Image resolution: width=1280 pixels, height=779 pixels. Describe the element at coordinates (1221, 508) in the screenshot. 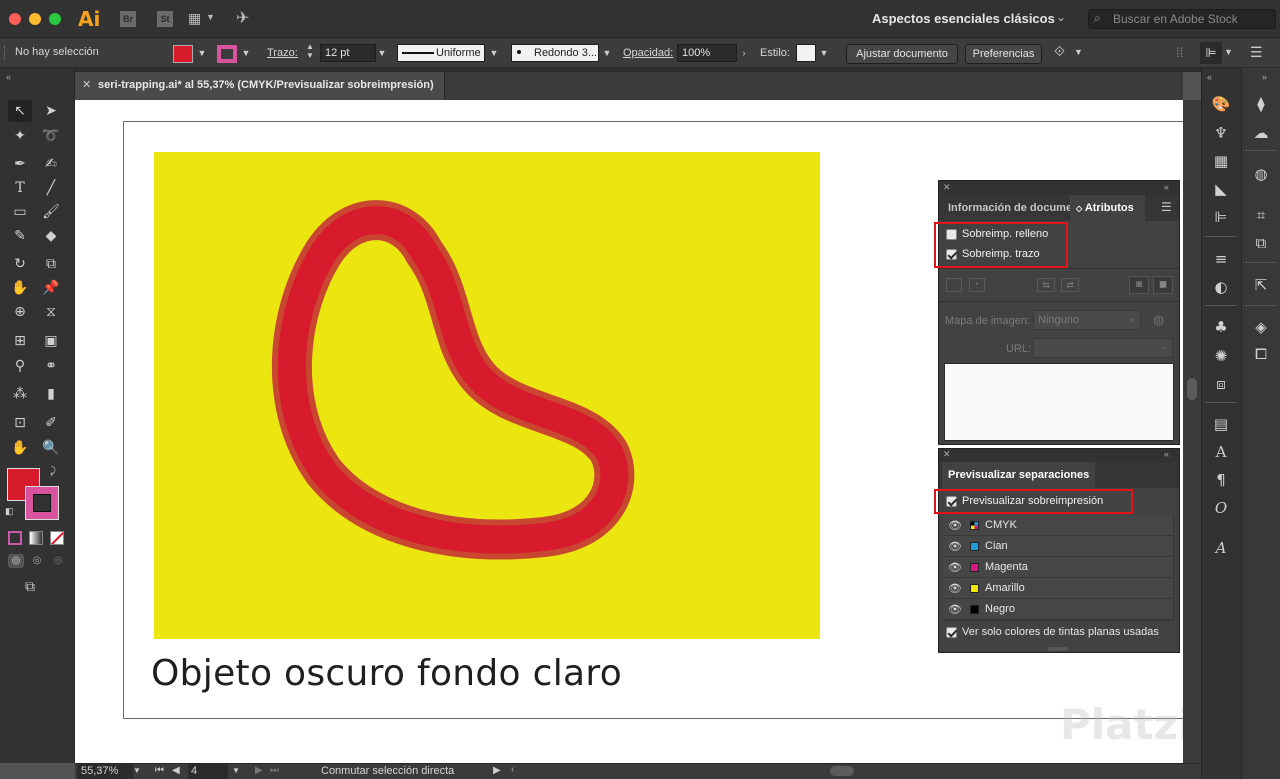

I see `opentype-panel-icon: O` at that location.